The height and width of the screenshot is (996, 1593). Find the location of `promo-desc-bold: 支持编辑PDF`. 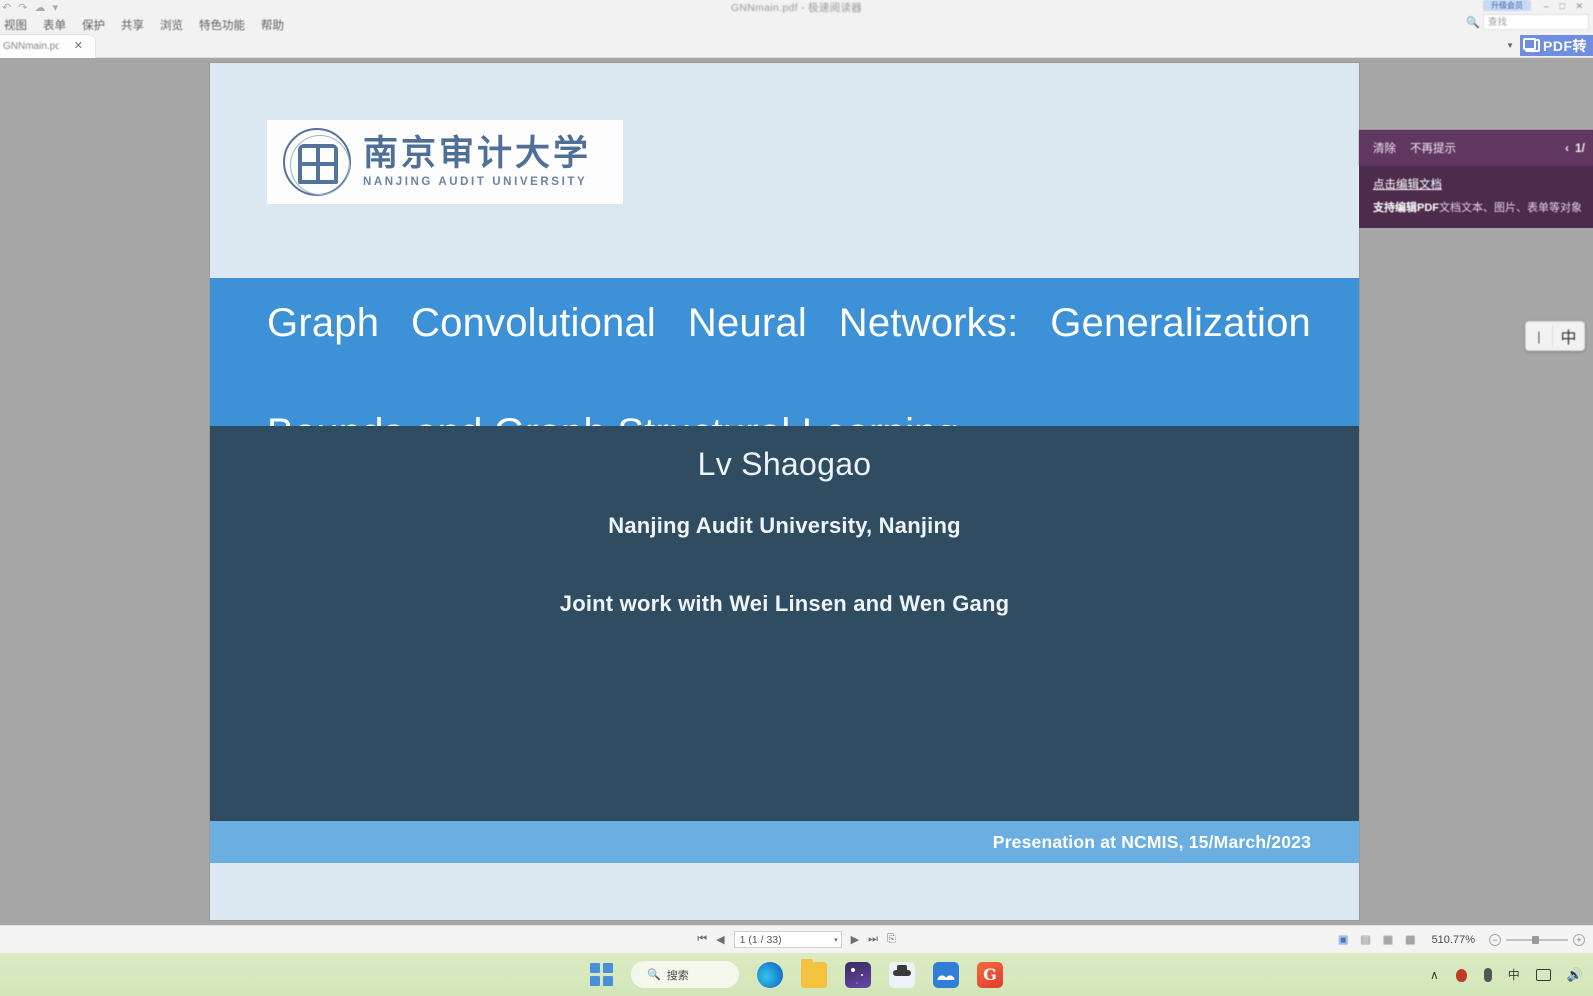

promo-desc-bold: 支持编辑PDF is located at coordinates (1406, 208).